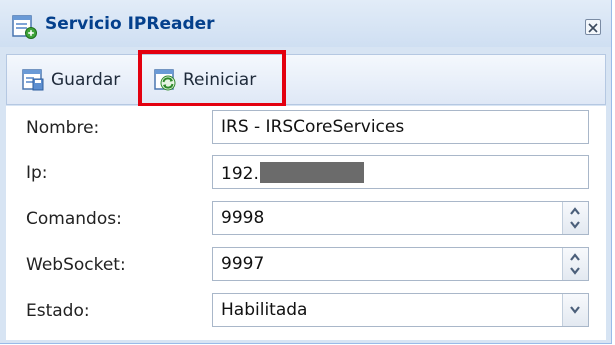 The height and width of the screenshot is (345, 615). Describe the element at coordinates (400, 264) in the screenshot. I see `websocket-field: 9997` at that location.